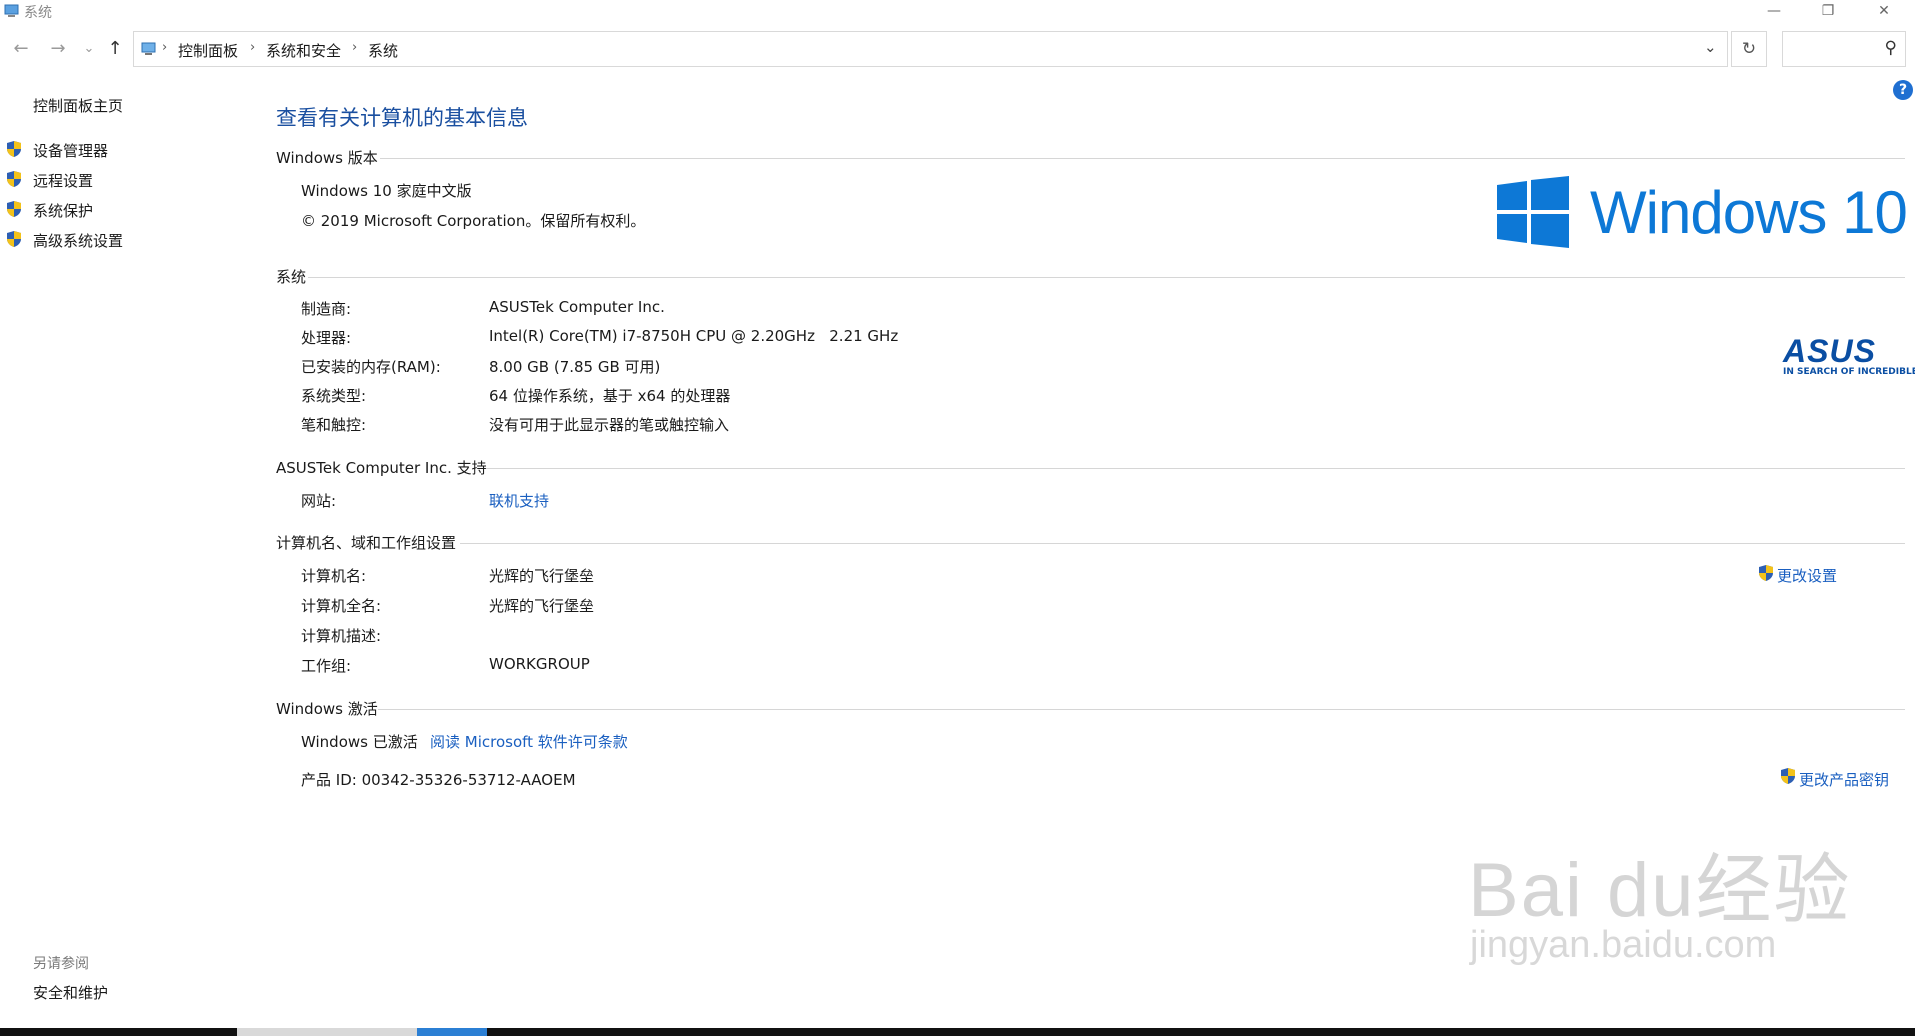  Describe the element at coordinates (386, 191) in the screenshot. I see `windows-edition-name: Windows 10 家庭中文版` at that location.